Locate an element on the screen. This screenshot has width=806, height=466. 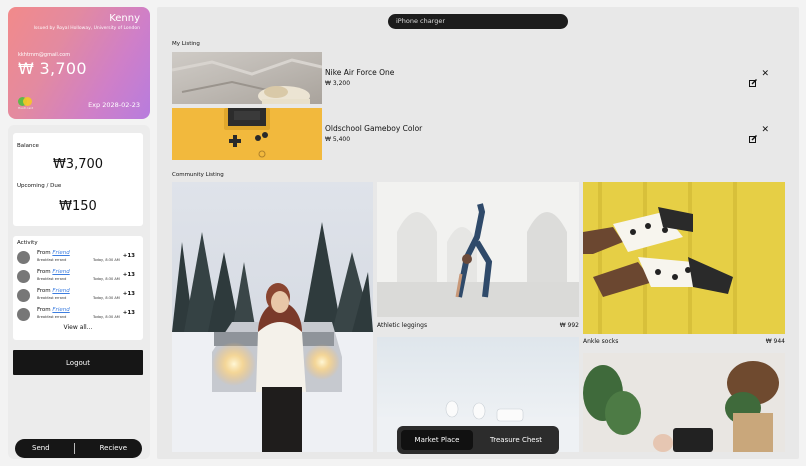
community-item-caption: Ankle socks is located at coordinates (601, 341).